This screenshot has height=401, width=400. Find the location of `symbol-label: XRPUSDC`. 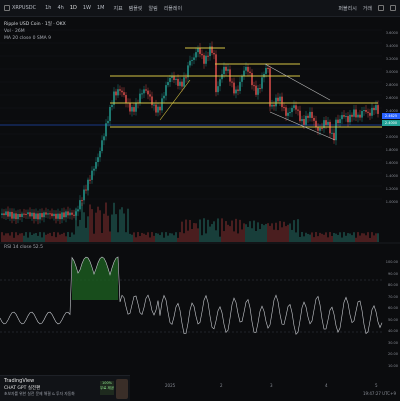

symbol-label: XRPUSDC is located at coordinates (24, 8).